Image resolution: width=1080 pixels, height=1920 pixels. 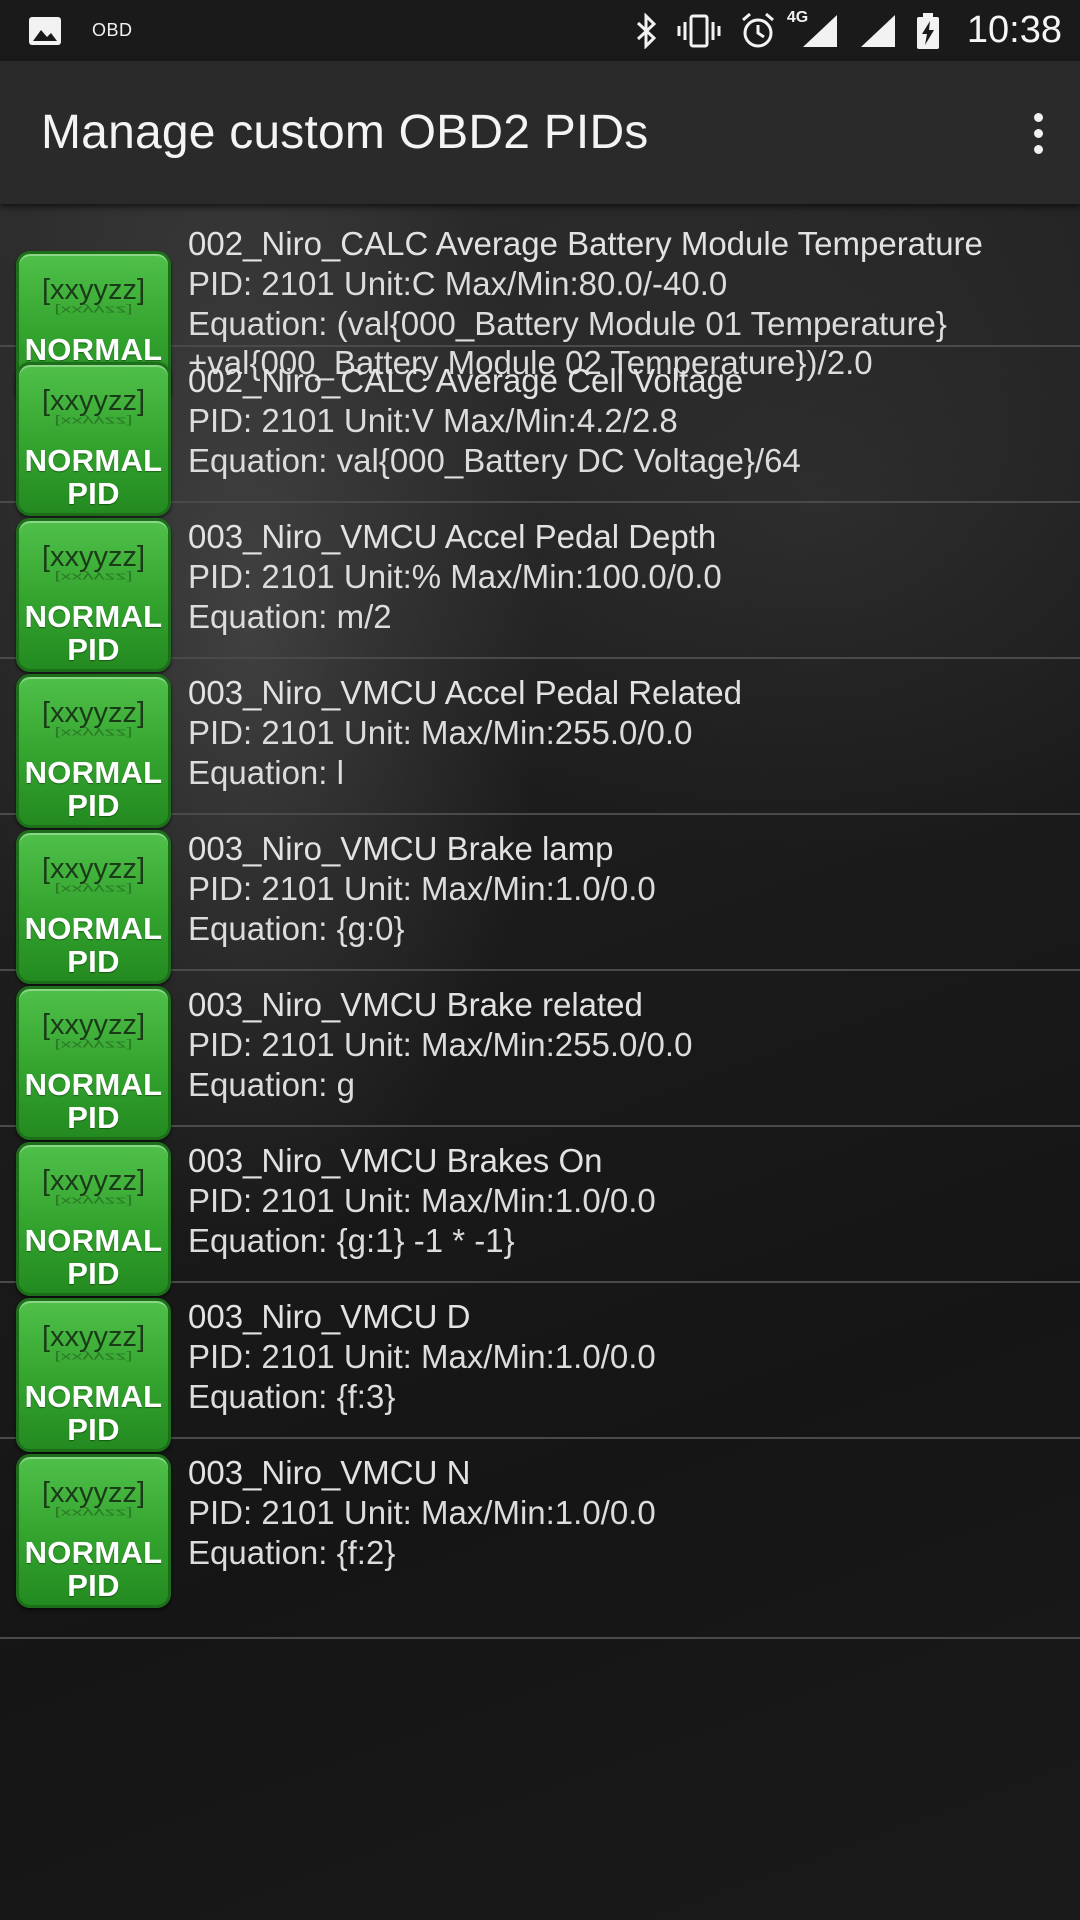 I want to click on pid-equation: Equation: g, so click(x=271, y=1084).